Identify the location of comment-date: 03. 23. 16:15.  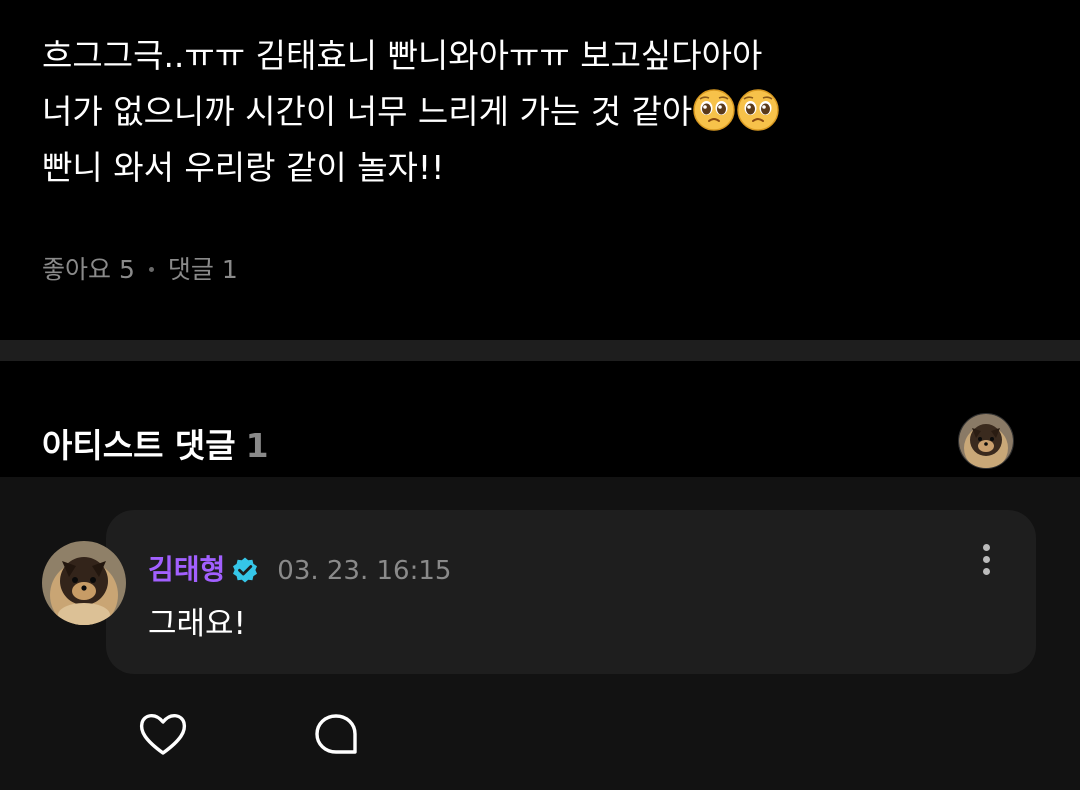
(364, 571).